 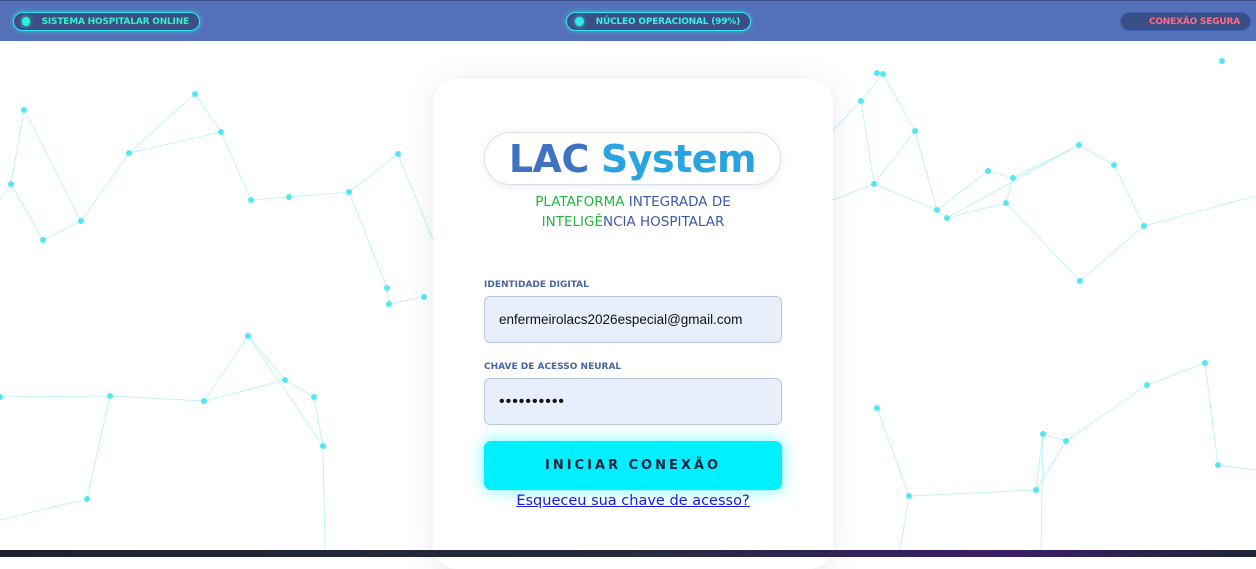 I want to click on subtitle-line2-rest: NCIA HOSPITALAR, so click(x=663, y=222).